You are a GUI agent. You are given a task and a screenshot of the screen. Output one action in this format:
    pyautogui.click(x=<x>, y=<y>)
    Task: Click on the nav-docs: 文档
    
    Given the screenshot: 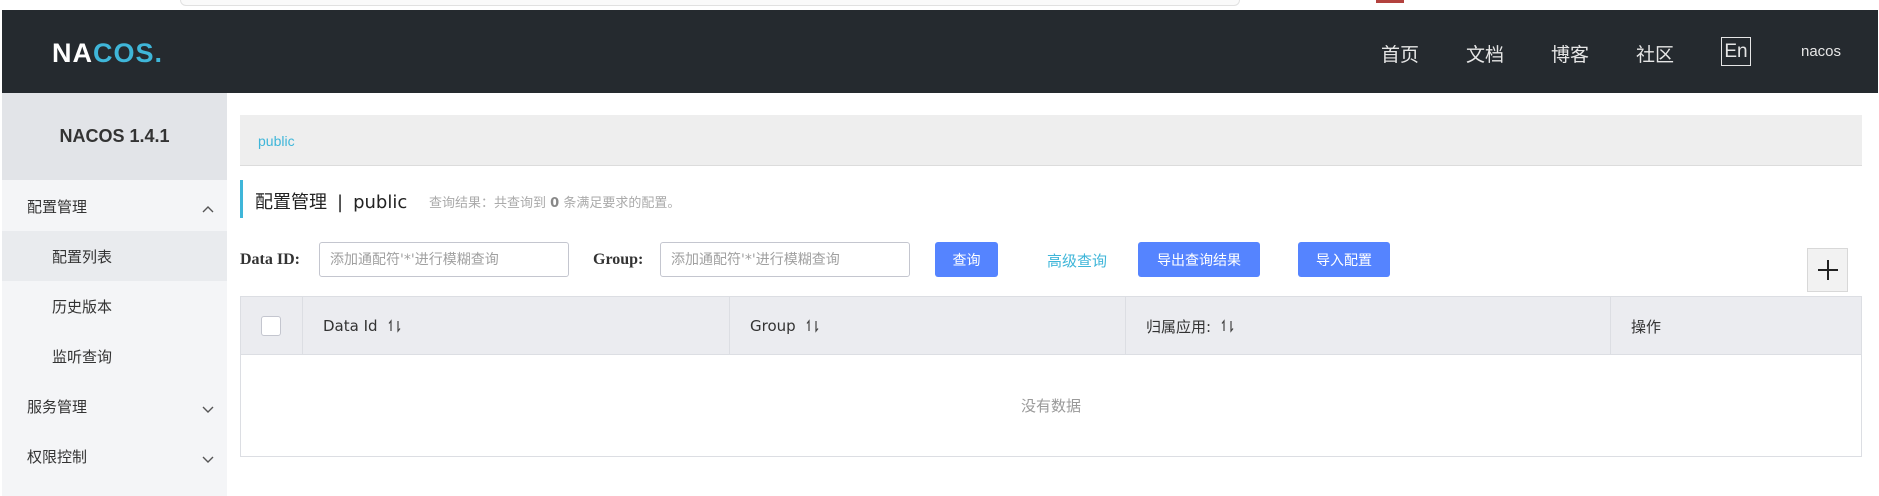 What is the action you would take?
    pyautogui.click(x=1485, y=53)
    